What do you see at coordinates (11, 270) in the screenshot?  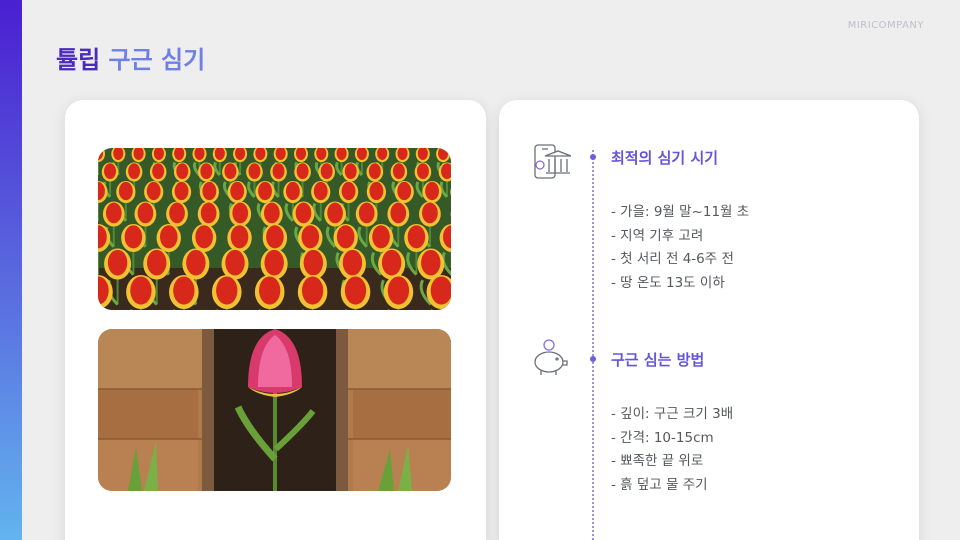 I see `side-accent-bar` at bounding box center [11, 270].